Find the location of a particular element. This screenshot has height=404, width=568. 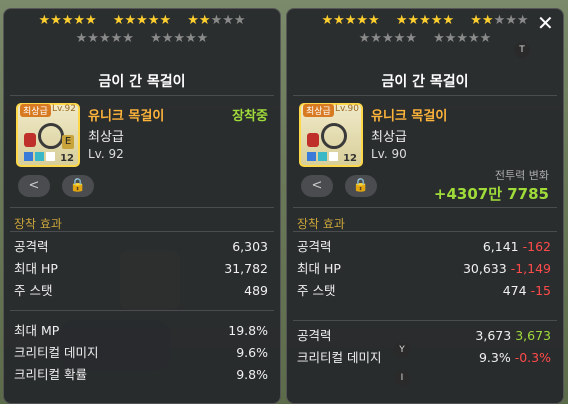

stat-row: 최대 MP 19.8% is located at coordinates (141, 330).